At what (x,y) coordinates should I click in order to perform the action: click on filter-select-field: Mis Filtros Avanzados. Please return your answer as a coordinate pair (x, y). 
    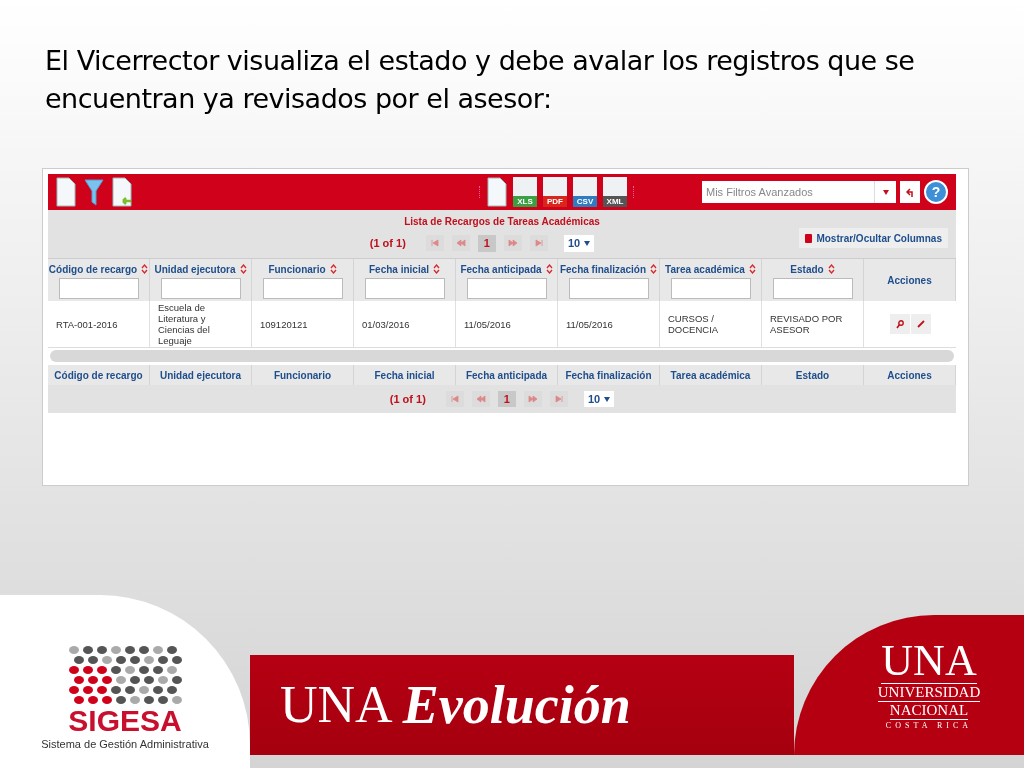
    Looking at the image, I should click on (788, 192).